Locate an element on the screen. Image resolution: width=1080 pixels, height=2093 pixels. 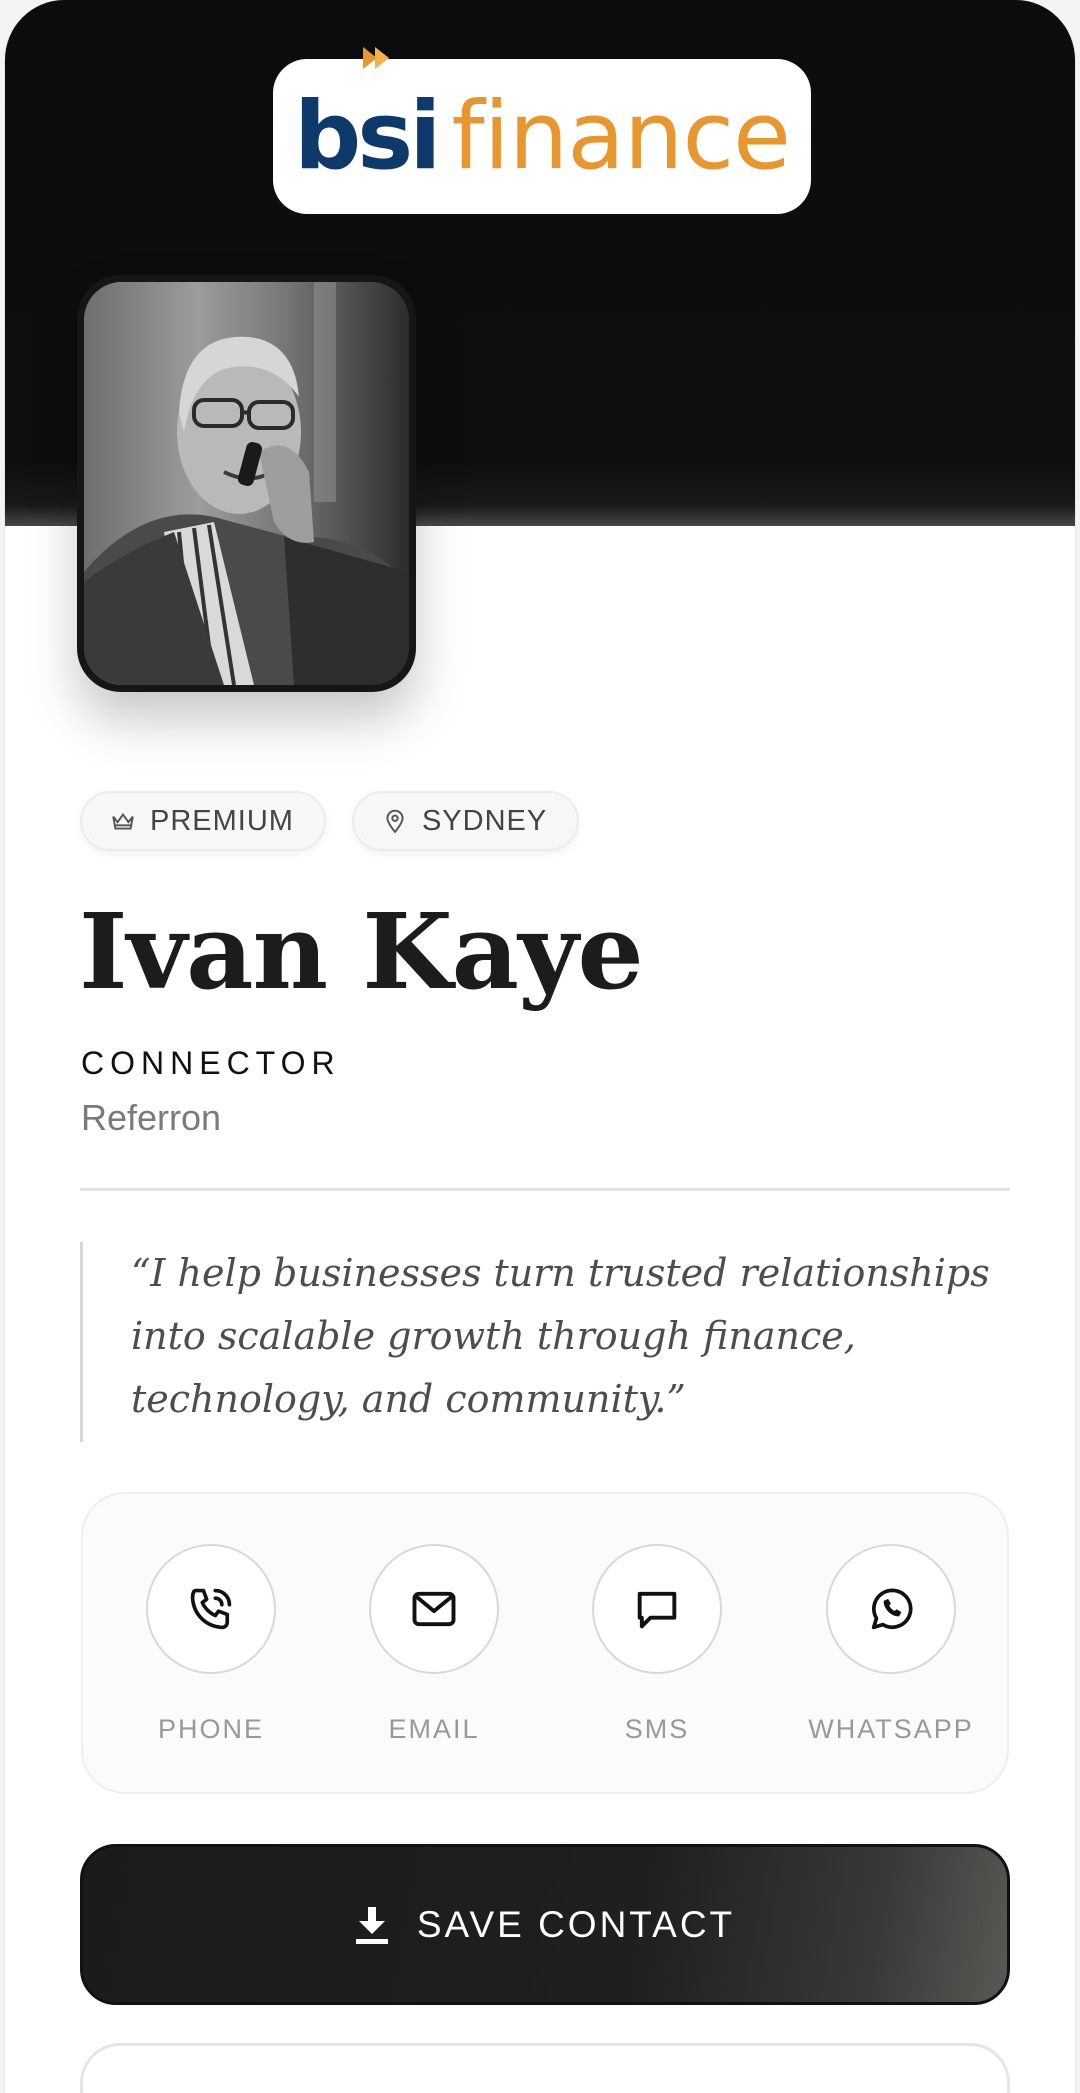
whatsapp-button is located at coordinates (891, 1609).